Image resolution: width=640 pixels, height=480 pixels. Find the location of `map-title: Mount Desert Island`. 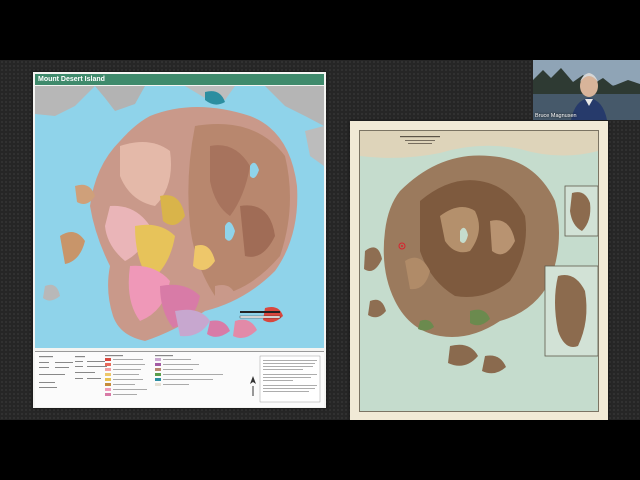

map-title: Mount Desert Island is located at coordinates (179, 79).